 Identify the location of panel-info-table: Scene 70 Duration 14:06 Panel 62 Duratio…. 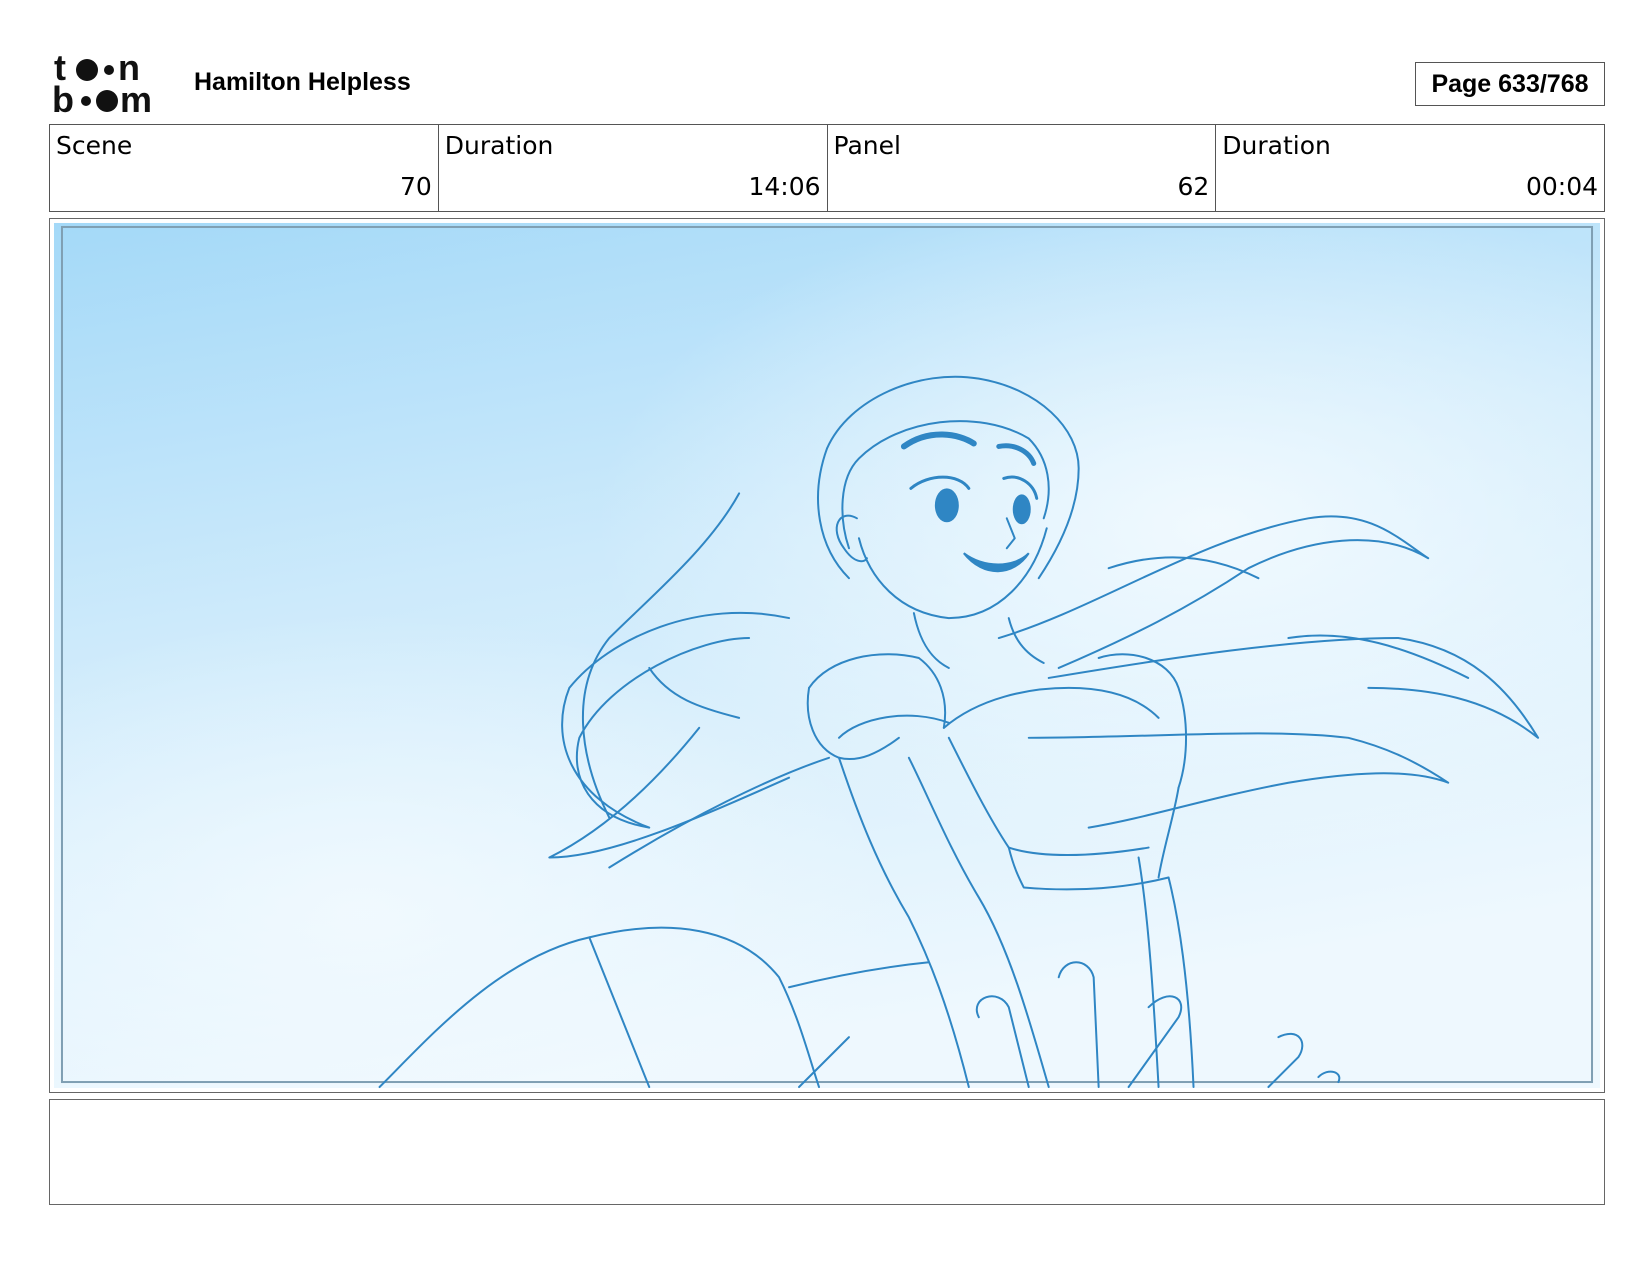
(827, 168).